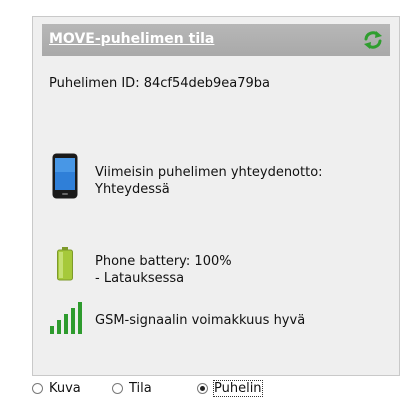  Describe the element at coordinates (202, 388) in the screenshot. I see `radio-puhelin-circle` at that location.